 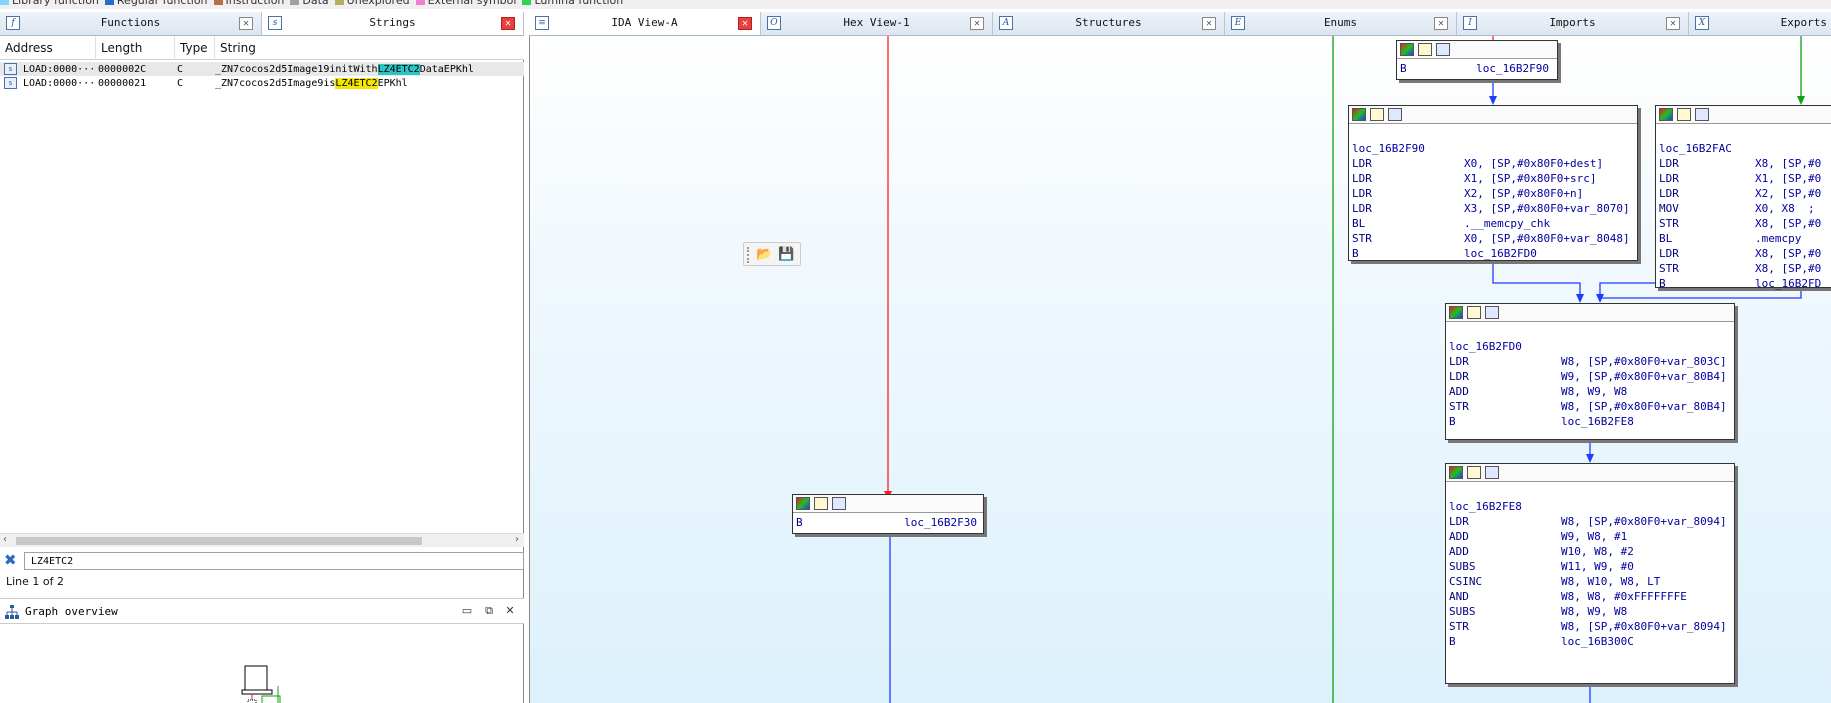 What do you see at coordinates (467, 611) in the screenshot?
I see `maximize-icon: ▭` at bounding box center [467, 611].